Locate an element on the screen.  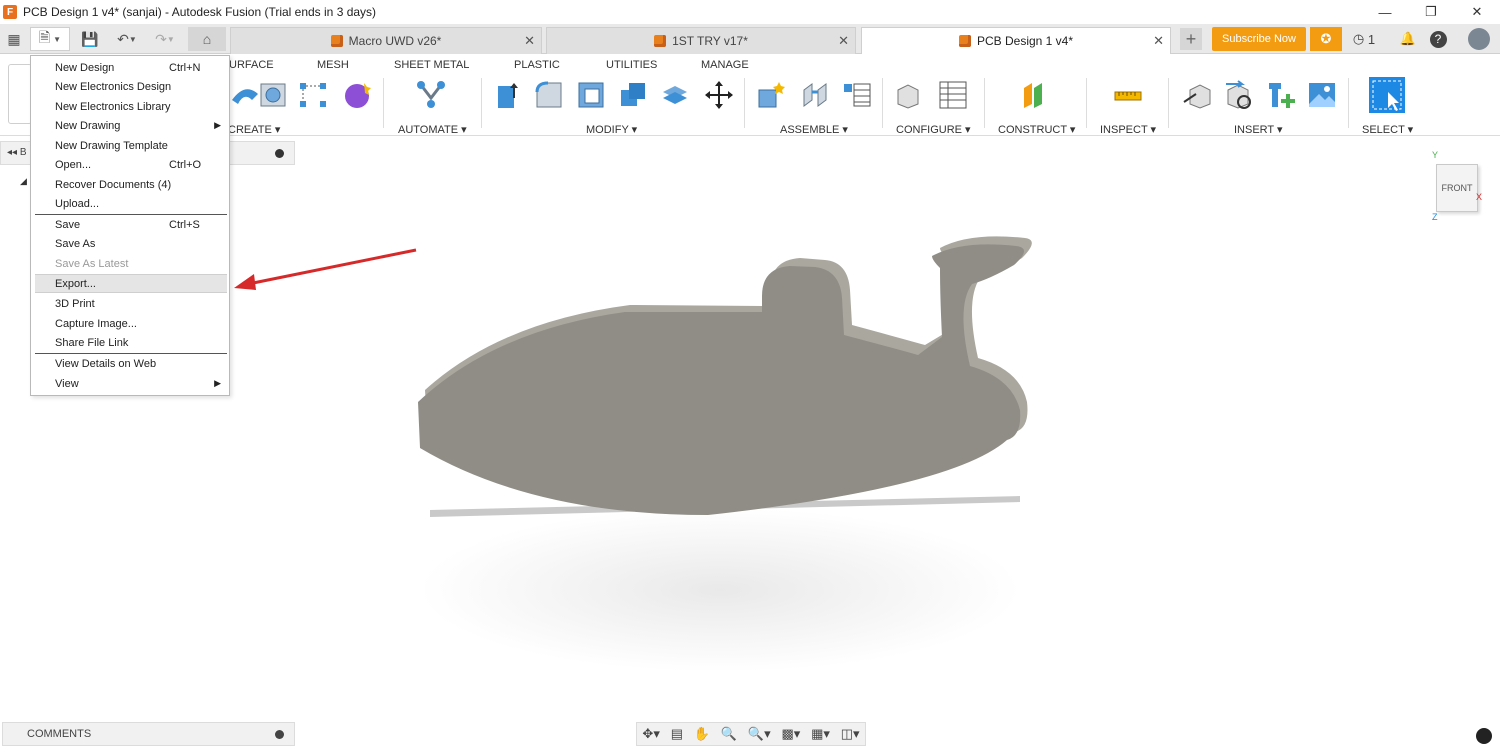
orbit-icon: ✥▾ is located at coordinates (650, 734).